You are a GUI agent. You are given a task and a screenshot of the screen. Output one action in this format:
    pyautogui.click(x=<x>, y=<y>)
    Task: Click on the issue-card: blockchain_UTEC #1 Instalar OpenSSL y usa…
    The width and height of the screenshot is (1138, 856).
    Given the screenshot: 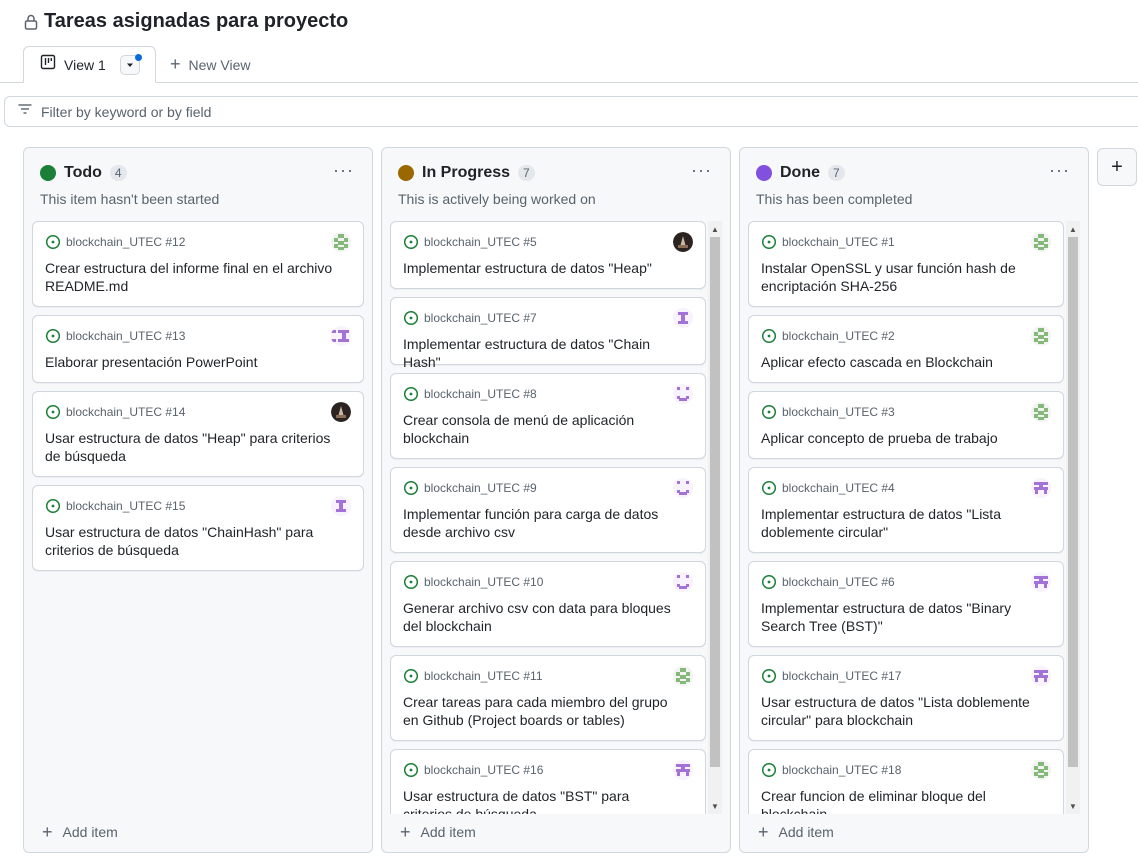 What is the action you would take?
    pyautogui.click(x=906, y=264)
    